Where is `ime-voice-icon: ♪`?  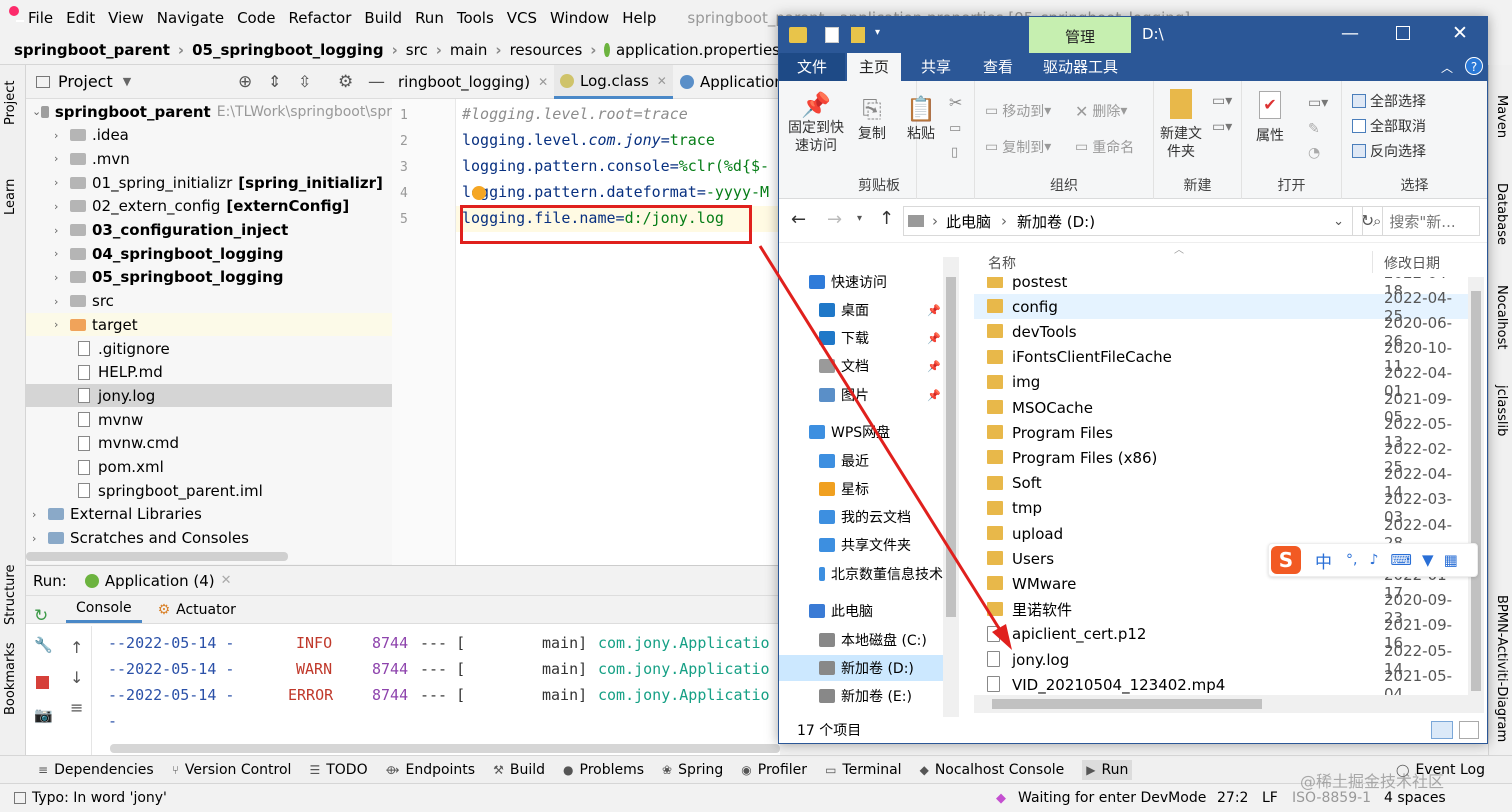 ime-voice-icon: ♪ is located at coordinates (1373, 560).